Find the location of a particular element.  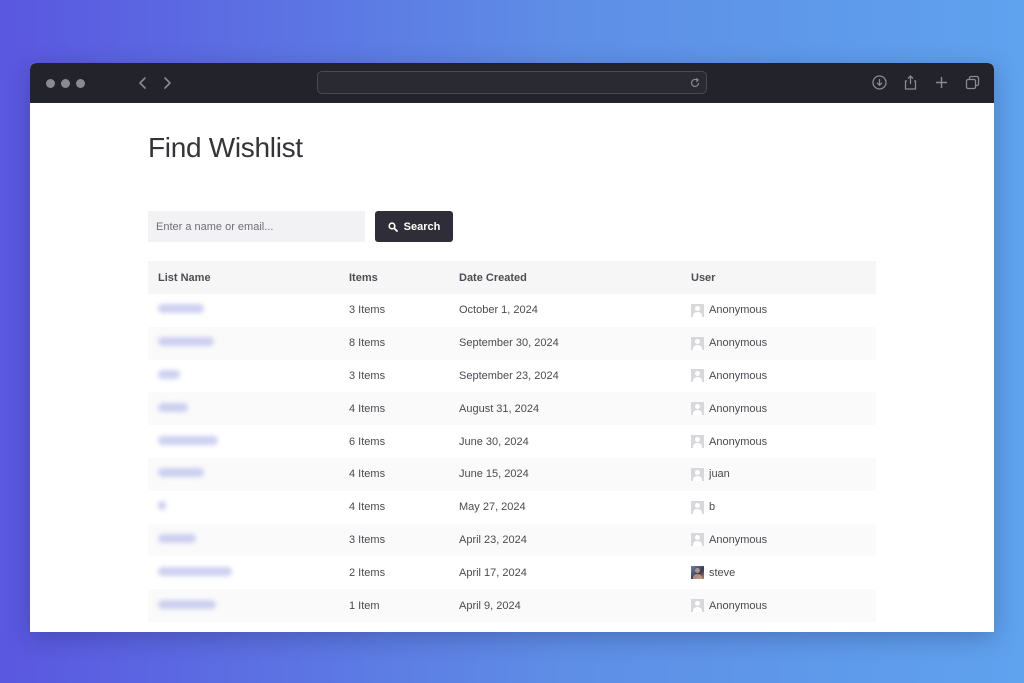

cell-date-created: June 30, 2024 is located at coordinates (565, 441).